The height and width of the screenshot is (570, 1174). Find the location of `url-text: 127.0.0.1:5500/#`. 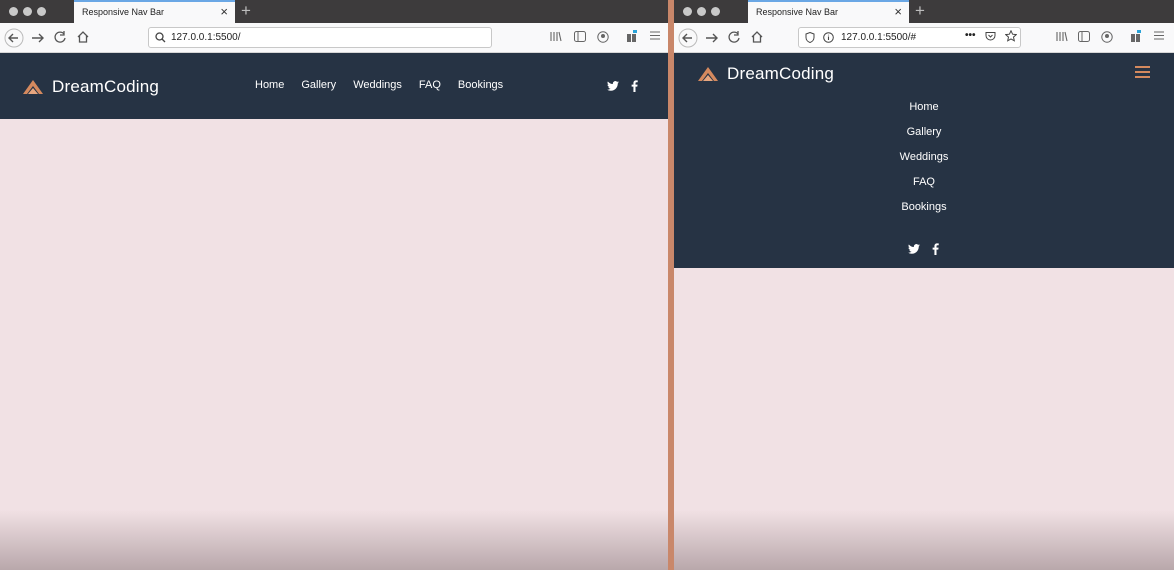

url-text: 127.0.0.1:5500/# is located at coordinates (879, 37).